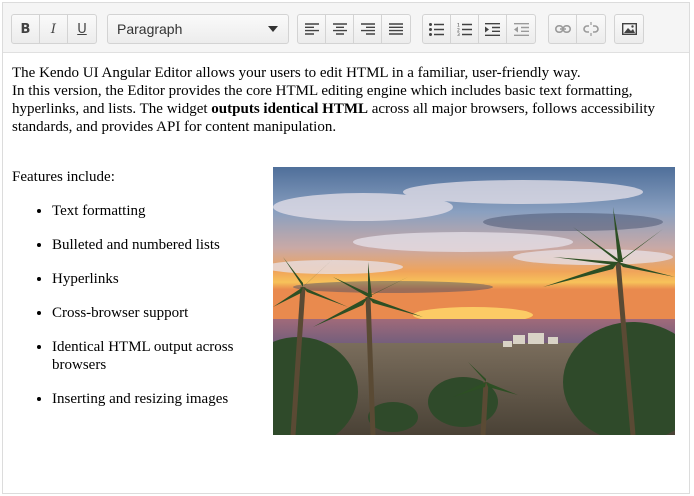 The image size is (694, 496). I want to click on intro-bold-text: outputs identical HTML, so click(289, 109).